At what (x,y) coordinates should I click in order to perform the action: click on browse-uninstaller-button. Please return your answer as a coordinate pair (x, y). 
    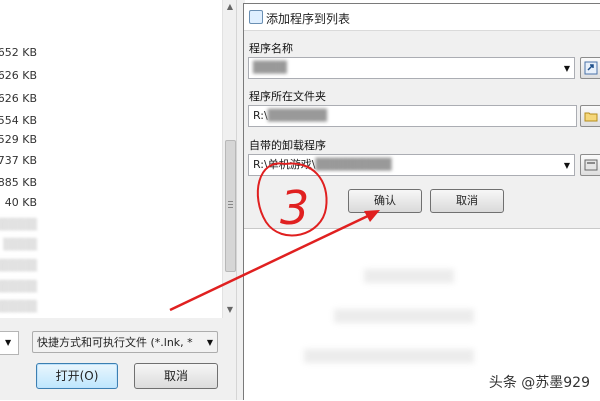
    Looking at the image, I should click on (590, 165).